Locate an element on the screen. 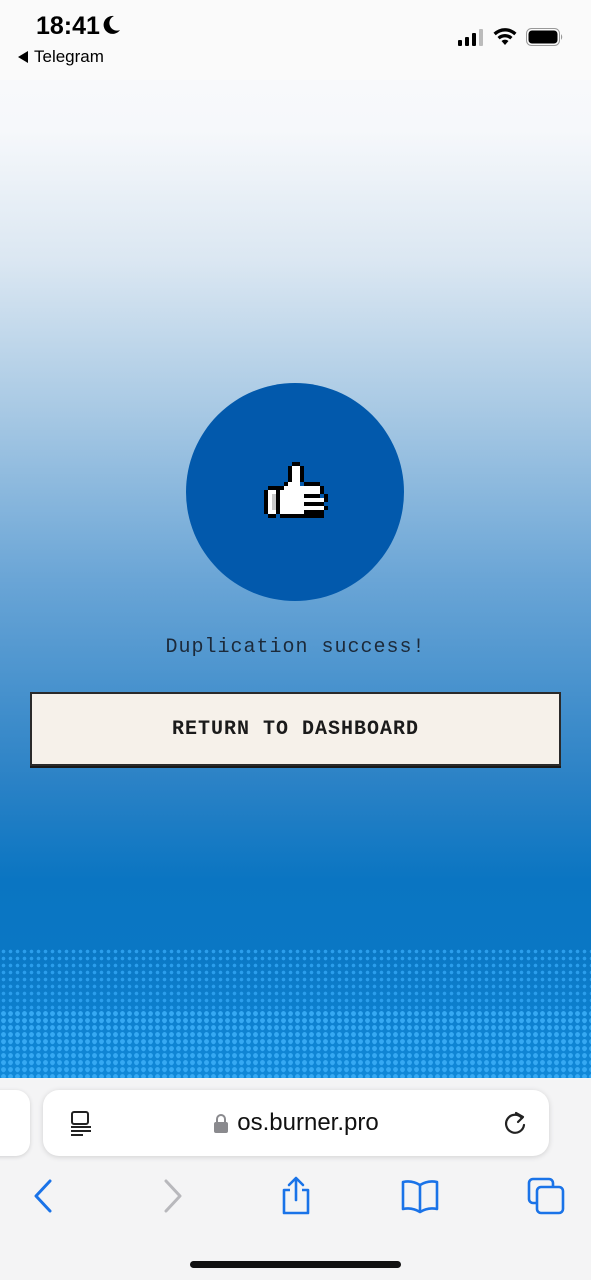  moon-icon is located at coordinates (111, 24).